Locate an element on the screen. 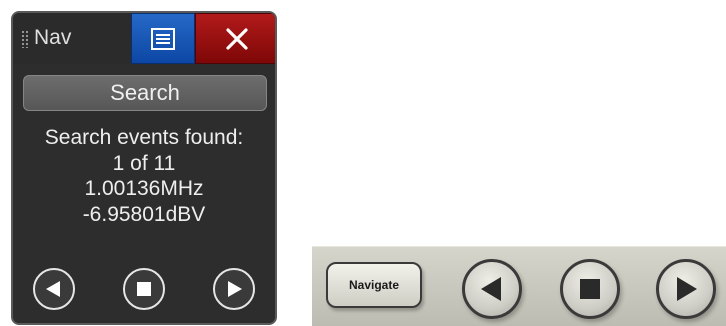 The image size is (726, 326). previous-button is located at coordinates (54, 289).